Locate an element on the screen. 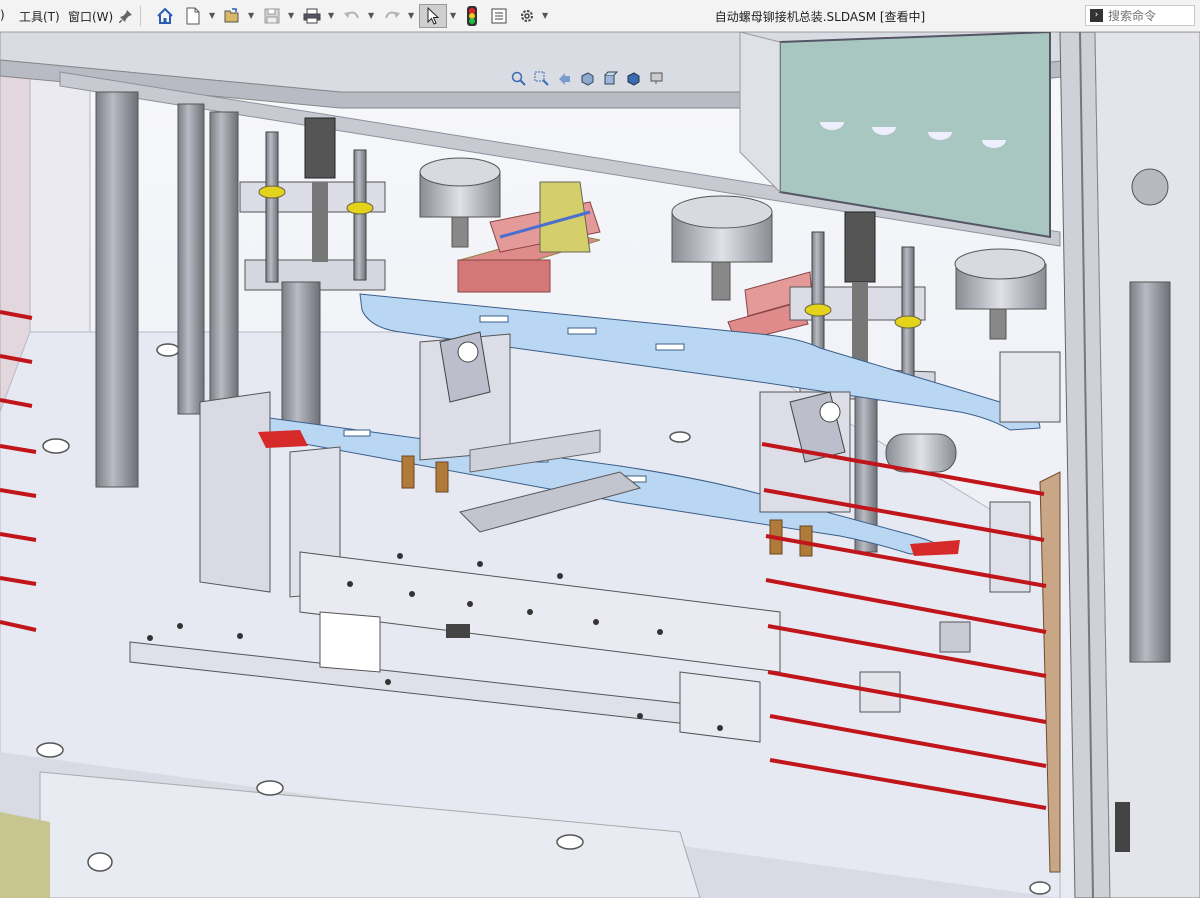  heads-up-view-toolbar is located at coordinates (587, 79).